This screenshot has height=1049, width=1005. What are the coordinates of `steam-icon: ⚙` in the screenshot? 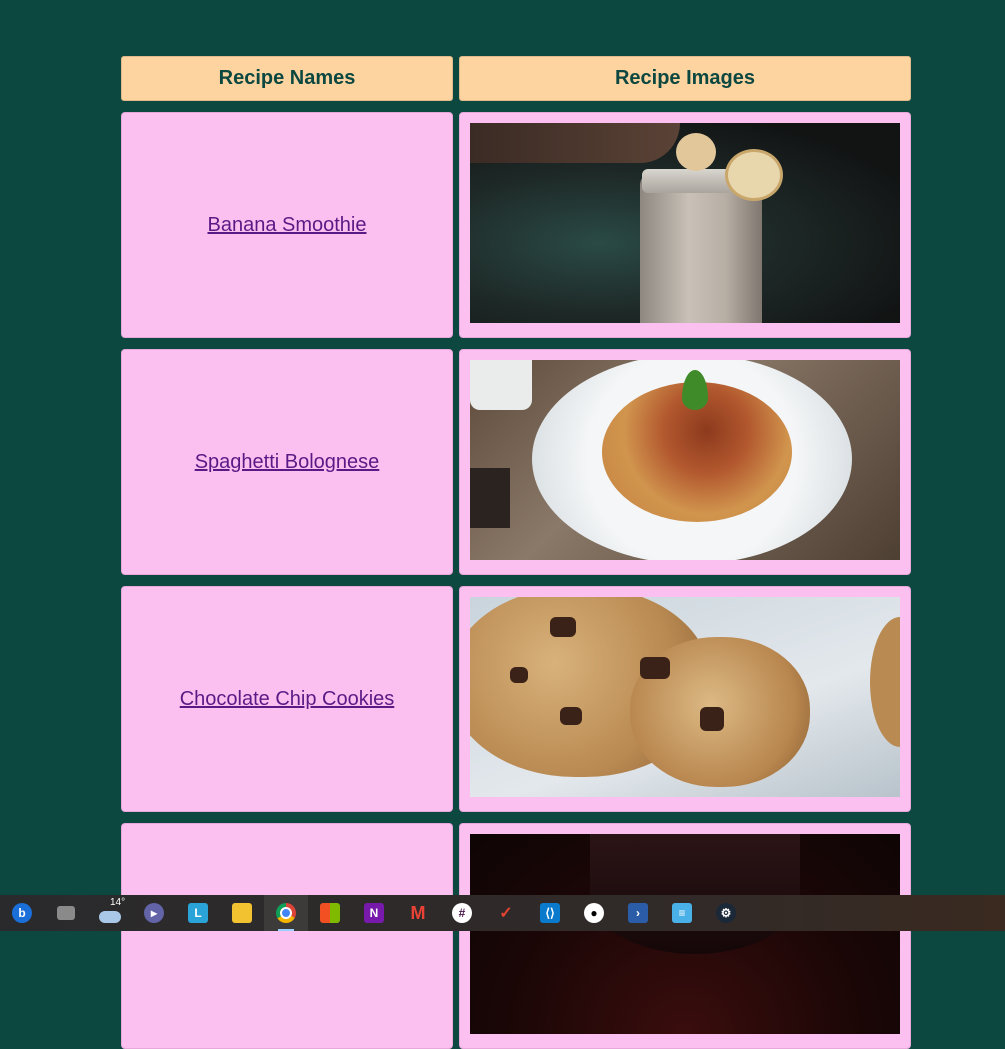 It's located at (726, 913).